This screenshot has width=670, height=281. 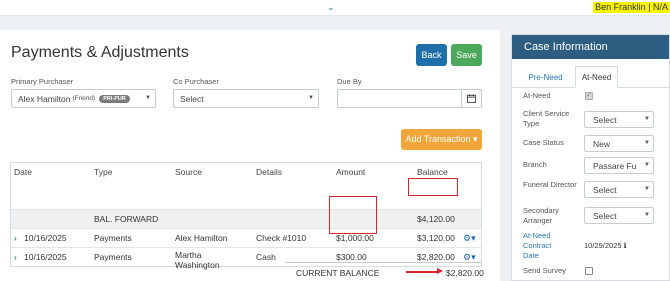 What do you see at coordinates (269, 172) in the screenshot?
I see `column-header-details: Details` at bounding box center [269, 172].